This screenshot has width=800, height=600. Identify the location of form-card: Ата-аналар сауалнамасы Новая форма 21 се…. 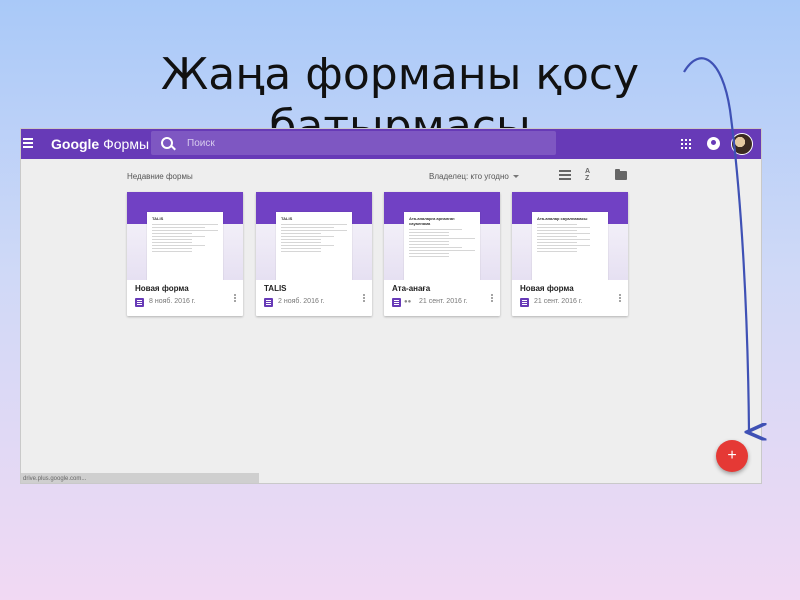
(570, 254).